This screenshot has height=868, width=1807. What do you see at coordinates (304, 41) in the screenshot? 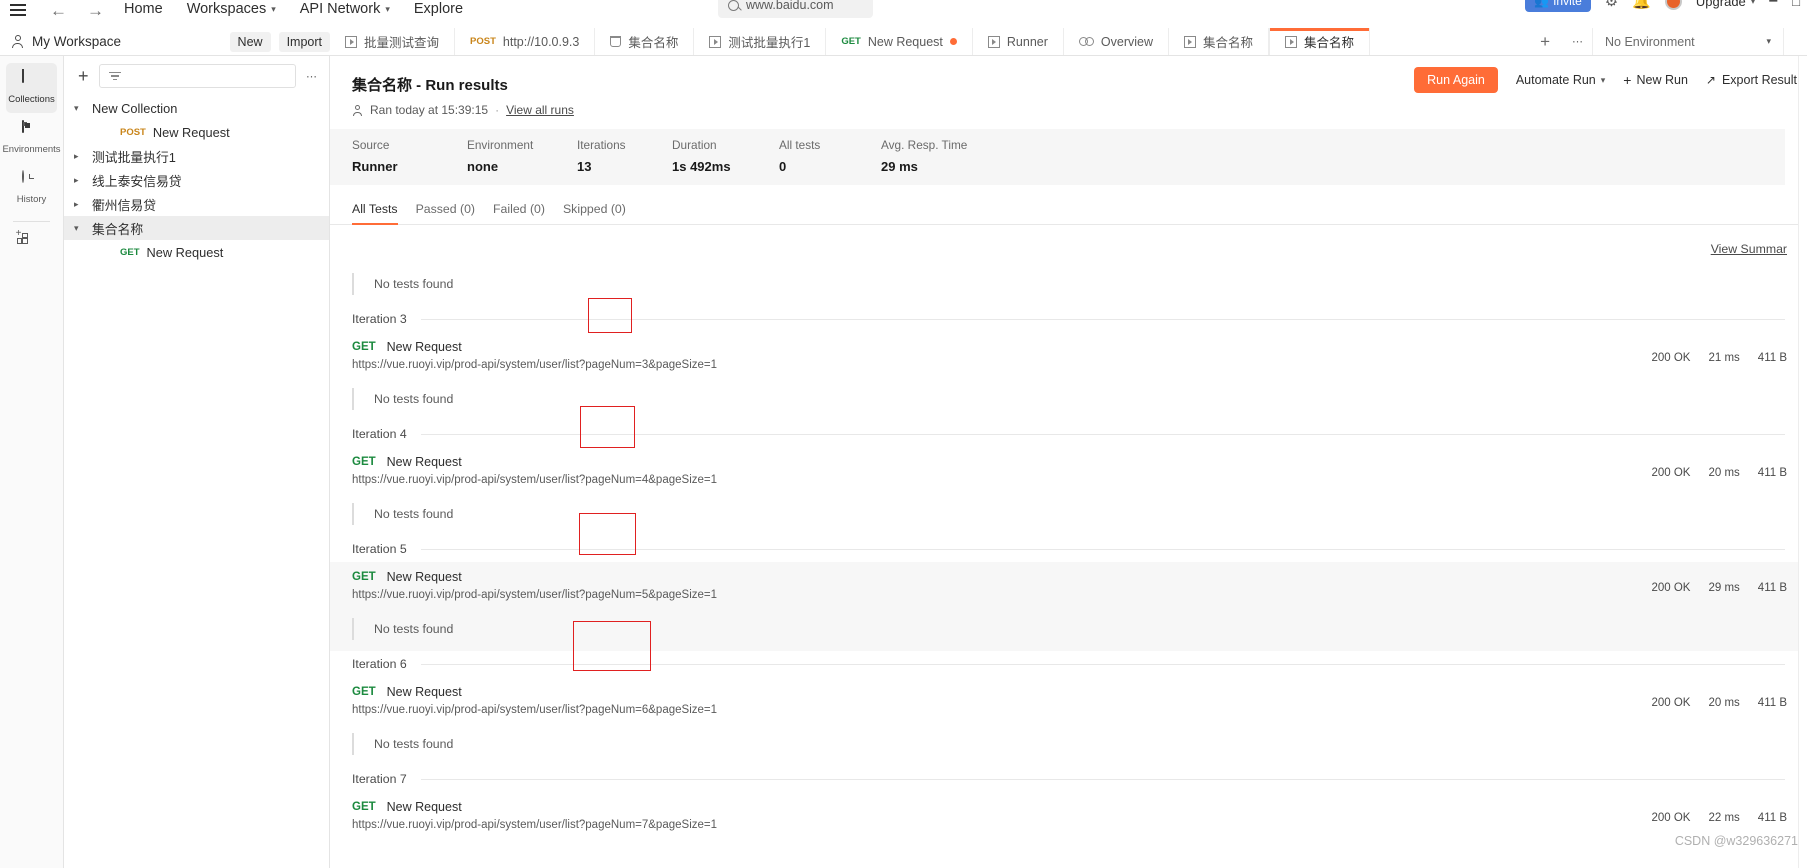
I see `import-button: Import` at bounding box center [304, 41].